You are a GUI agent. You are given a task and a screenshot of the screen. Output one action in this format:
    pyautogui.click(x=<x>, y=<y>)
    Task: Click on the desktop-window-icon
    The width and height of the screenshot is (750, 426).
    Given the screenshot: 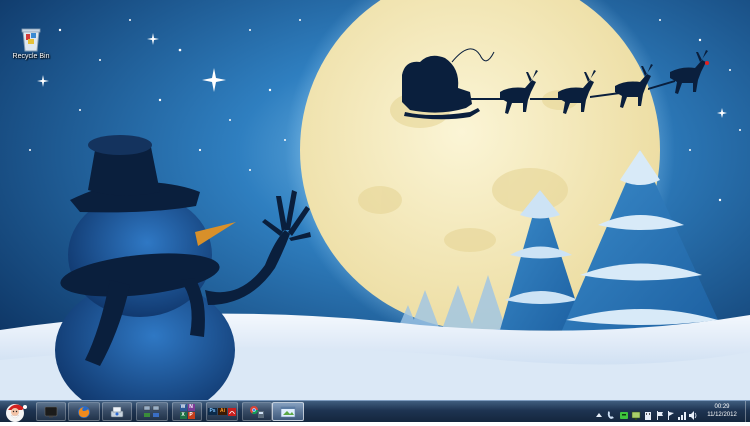 What is the action you would take?
    pyautogui.click(x=288, y=411)
    